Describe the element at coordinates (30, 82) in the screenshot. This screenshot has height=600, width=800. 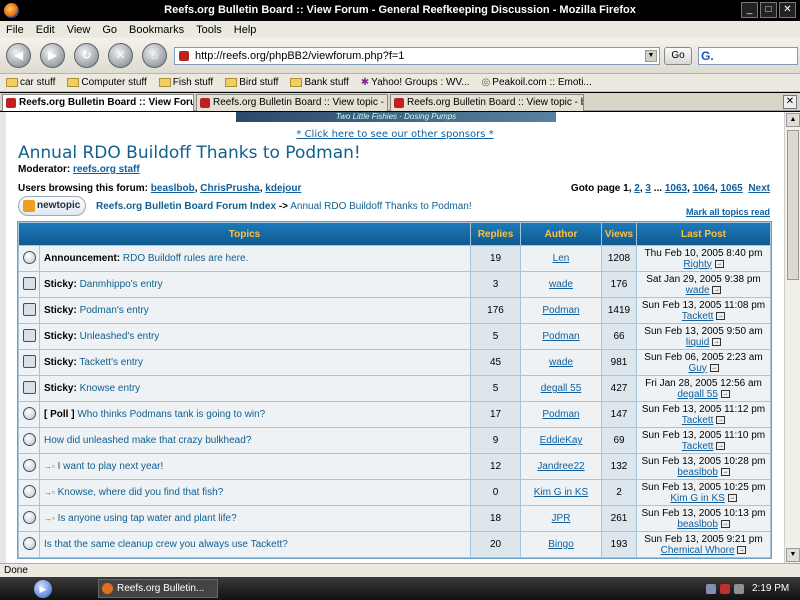
I see `bookmark-car-stuff: car stuff` at that location.